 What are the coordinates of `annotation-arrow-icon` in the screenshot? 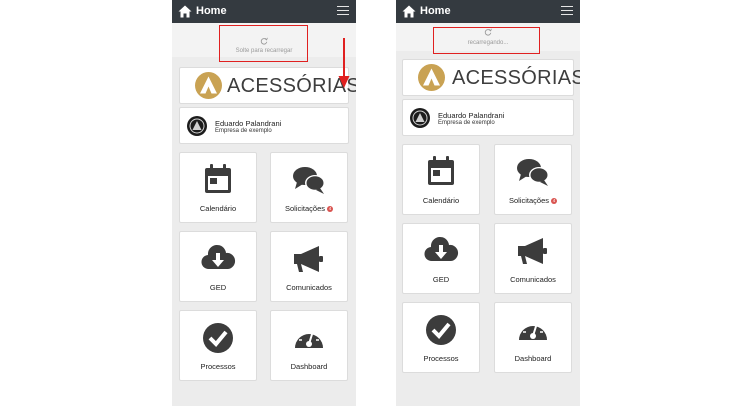 It's located at (344, 63).